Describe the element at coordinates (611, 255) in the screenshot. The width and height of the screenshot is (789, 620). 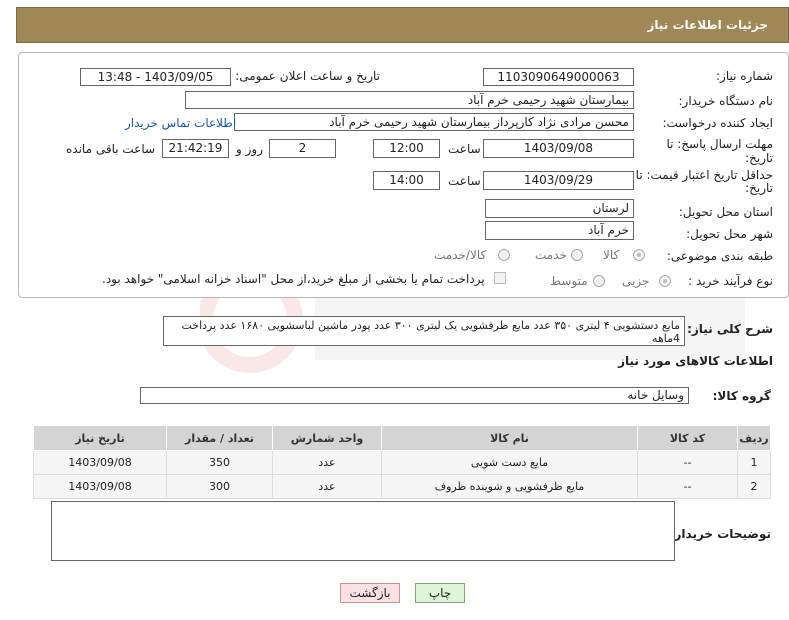
I see `category-option-goods: کالا` at that location.